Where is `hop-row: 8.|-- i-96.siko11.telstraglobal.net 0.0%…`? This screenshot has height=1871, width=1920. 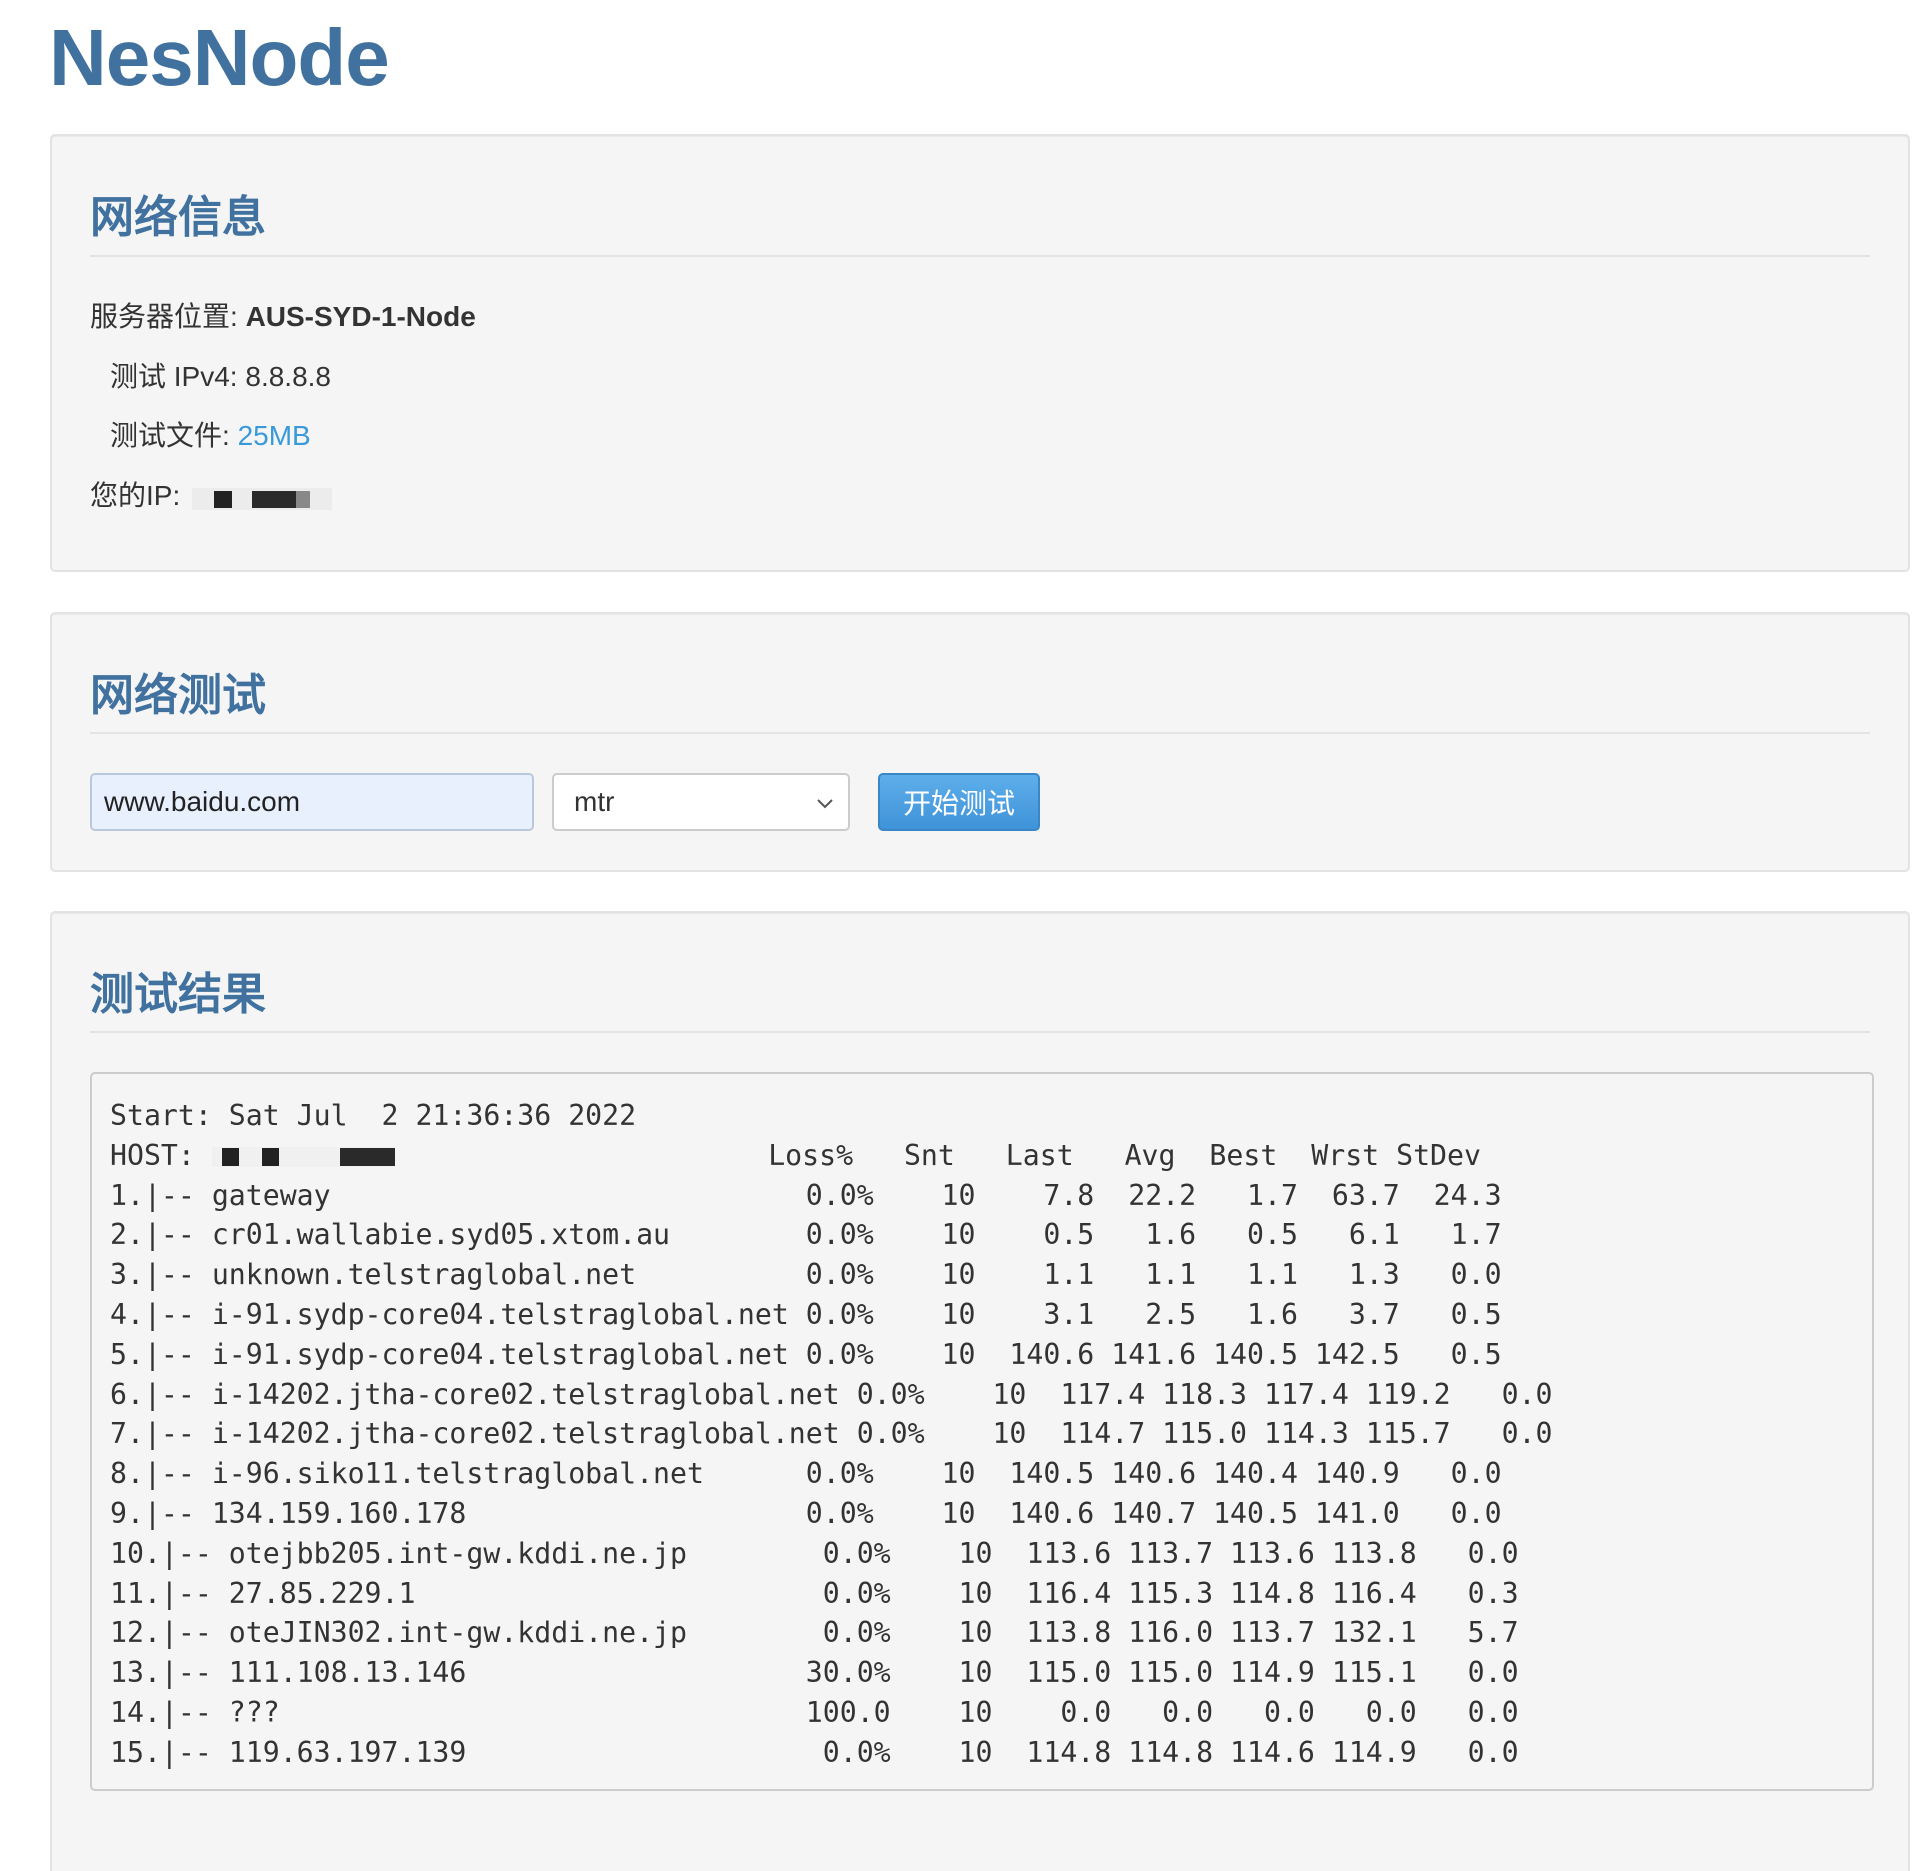
hop-row: 8.|-- i-96.siko11.telstraglobal.net 0.0%… is located at coordinates (806, 1474).